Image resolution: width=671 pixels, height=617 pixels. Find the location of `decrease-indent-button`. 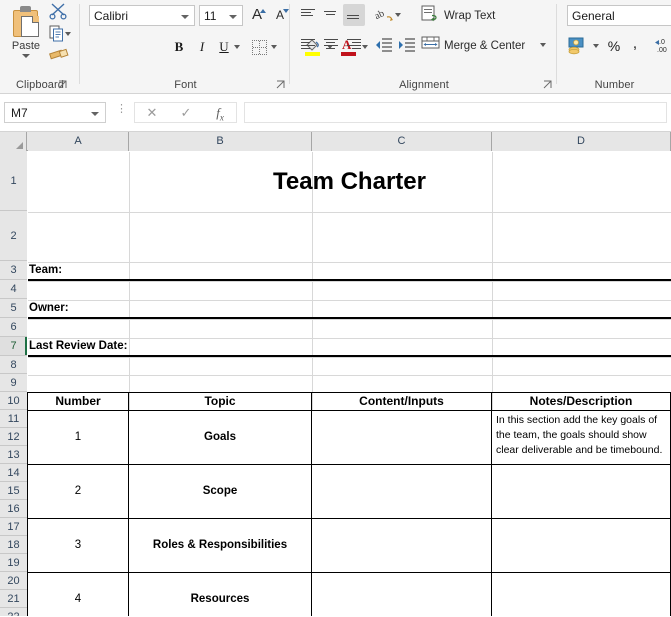

decrease-indent-button is located at coordinates (384, 45).